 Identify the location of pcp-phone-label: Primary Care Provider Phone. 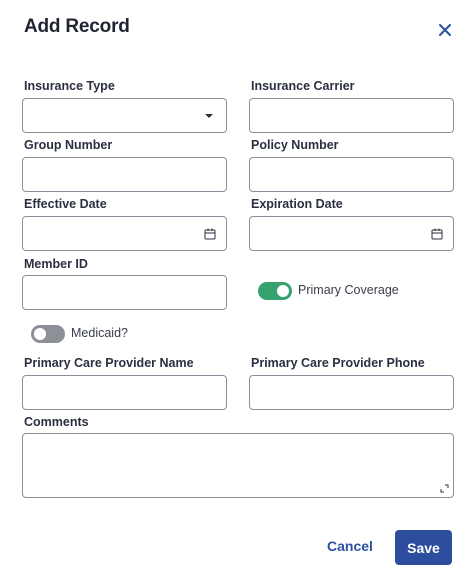
(338, 363).